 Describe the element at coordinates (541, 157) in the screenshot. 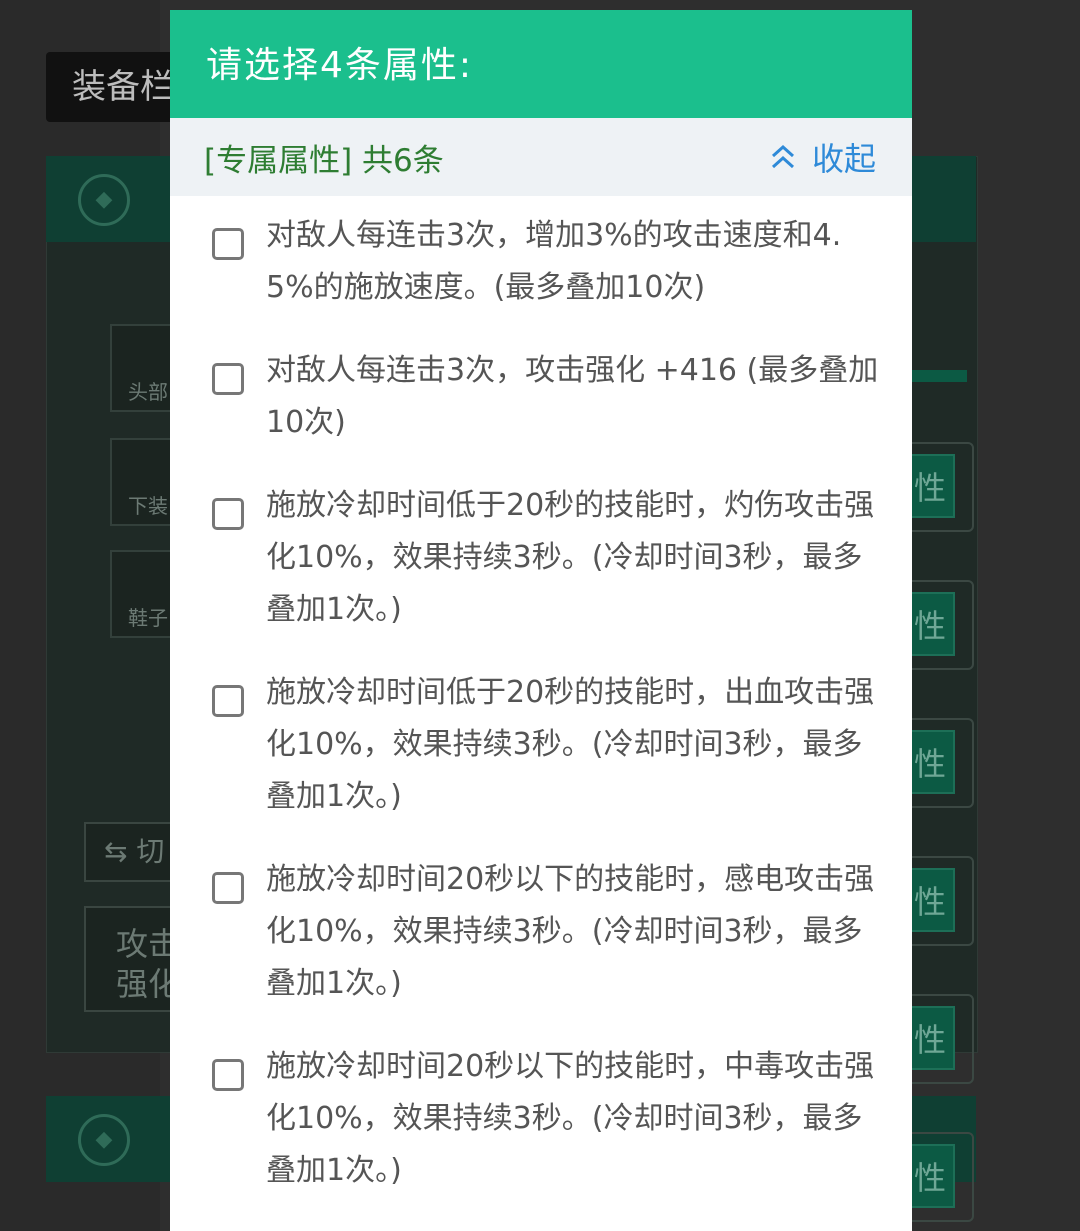

I see `section-header: [专属属性] 共6条 收起` at that location.